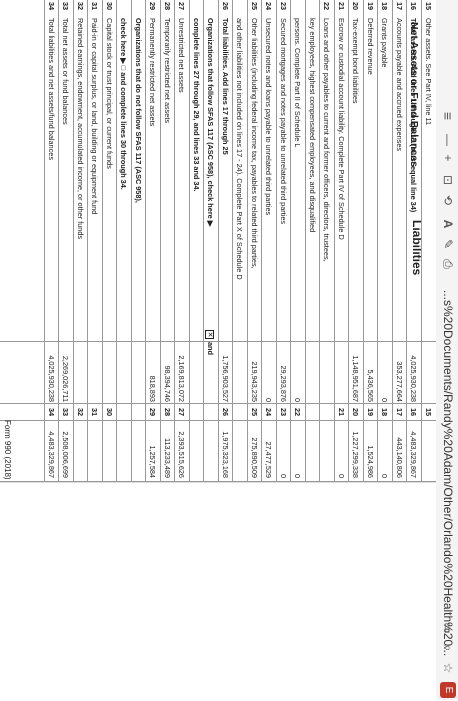 The height and width of the screenshot is (701, 458). Describe the element at coordinates (448, 690) in the screenshot. I see `extension-icon: E` at that location.